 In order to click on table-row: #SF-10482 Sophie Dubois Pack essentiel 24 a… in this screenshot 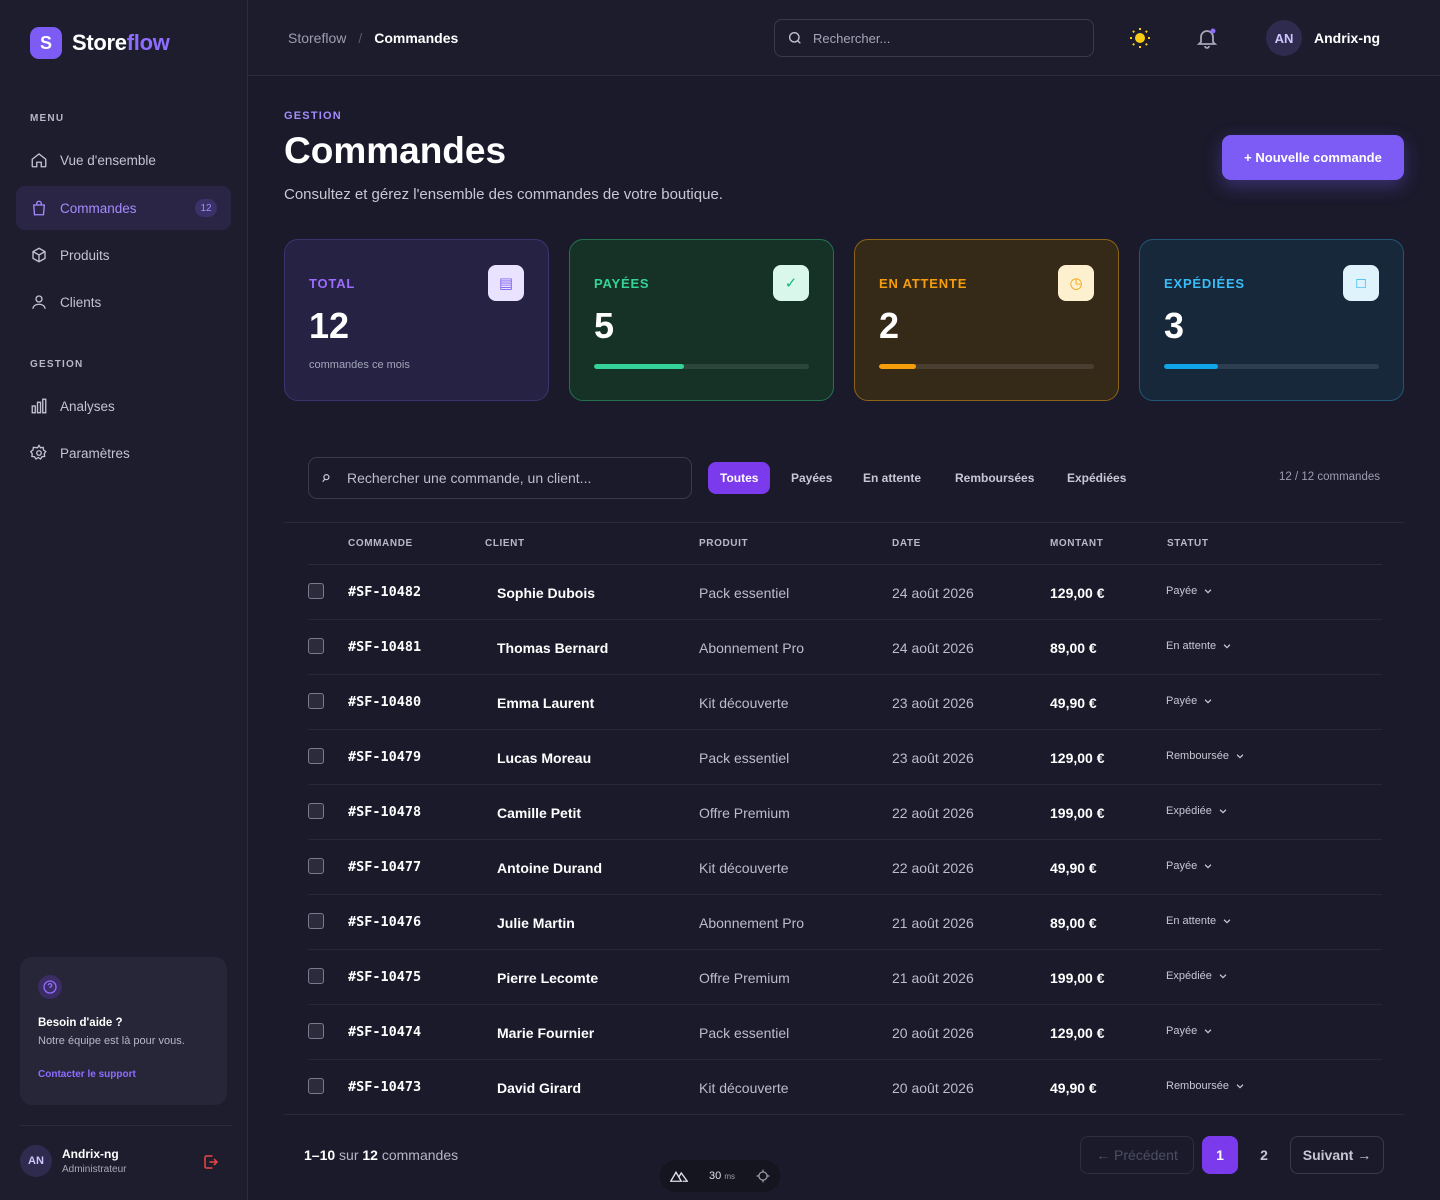, I will do `click(845, 592)`.